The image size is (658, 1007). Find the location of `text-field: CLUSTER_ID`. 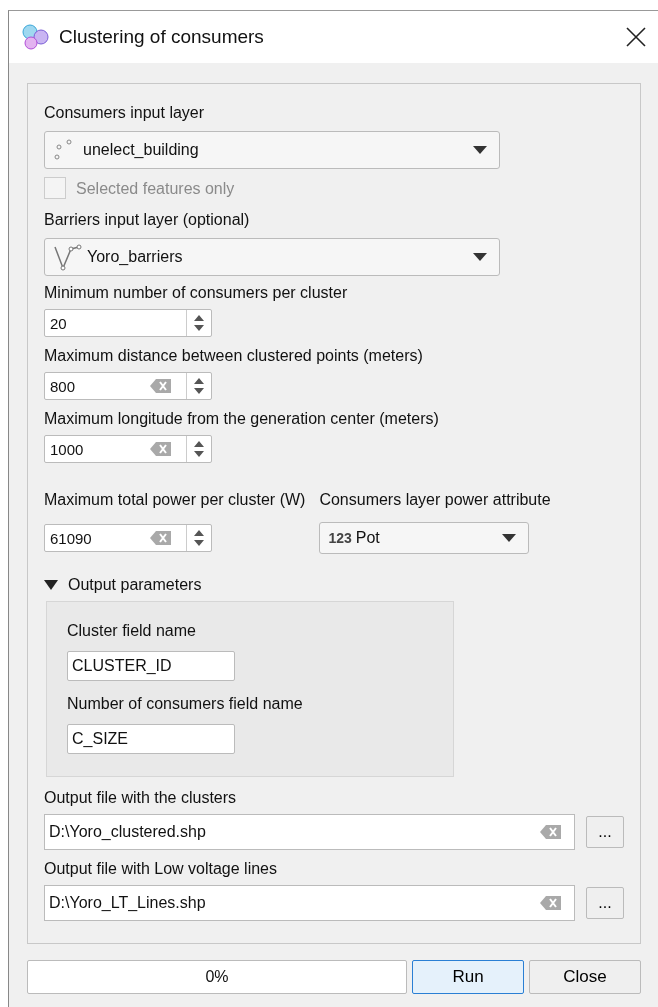

text-field: CLUSTER_ID is located at coordinates (151, 666).